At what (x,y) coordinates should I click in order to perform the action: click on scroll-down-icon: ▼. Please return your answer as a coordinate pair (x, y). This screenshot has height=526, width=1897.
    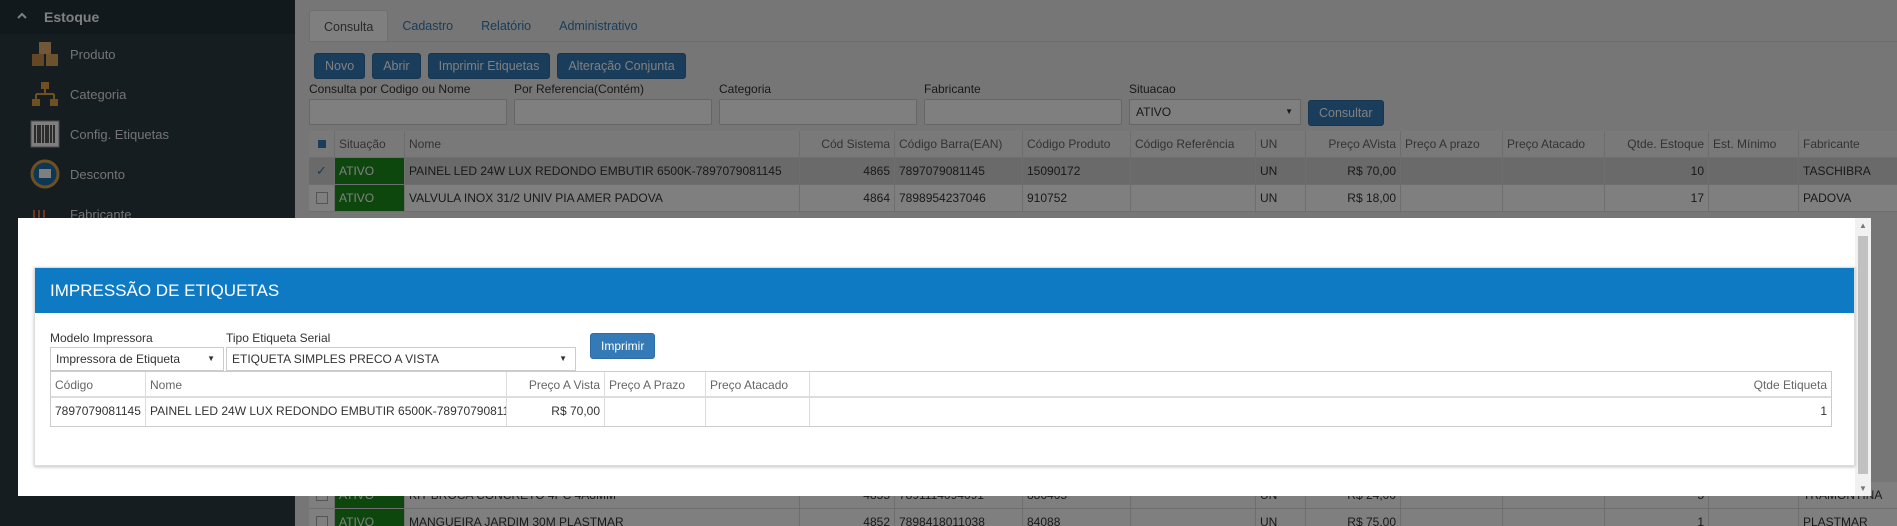
    Looking at the image, I should click on (1863, 488).